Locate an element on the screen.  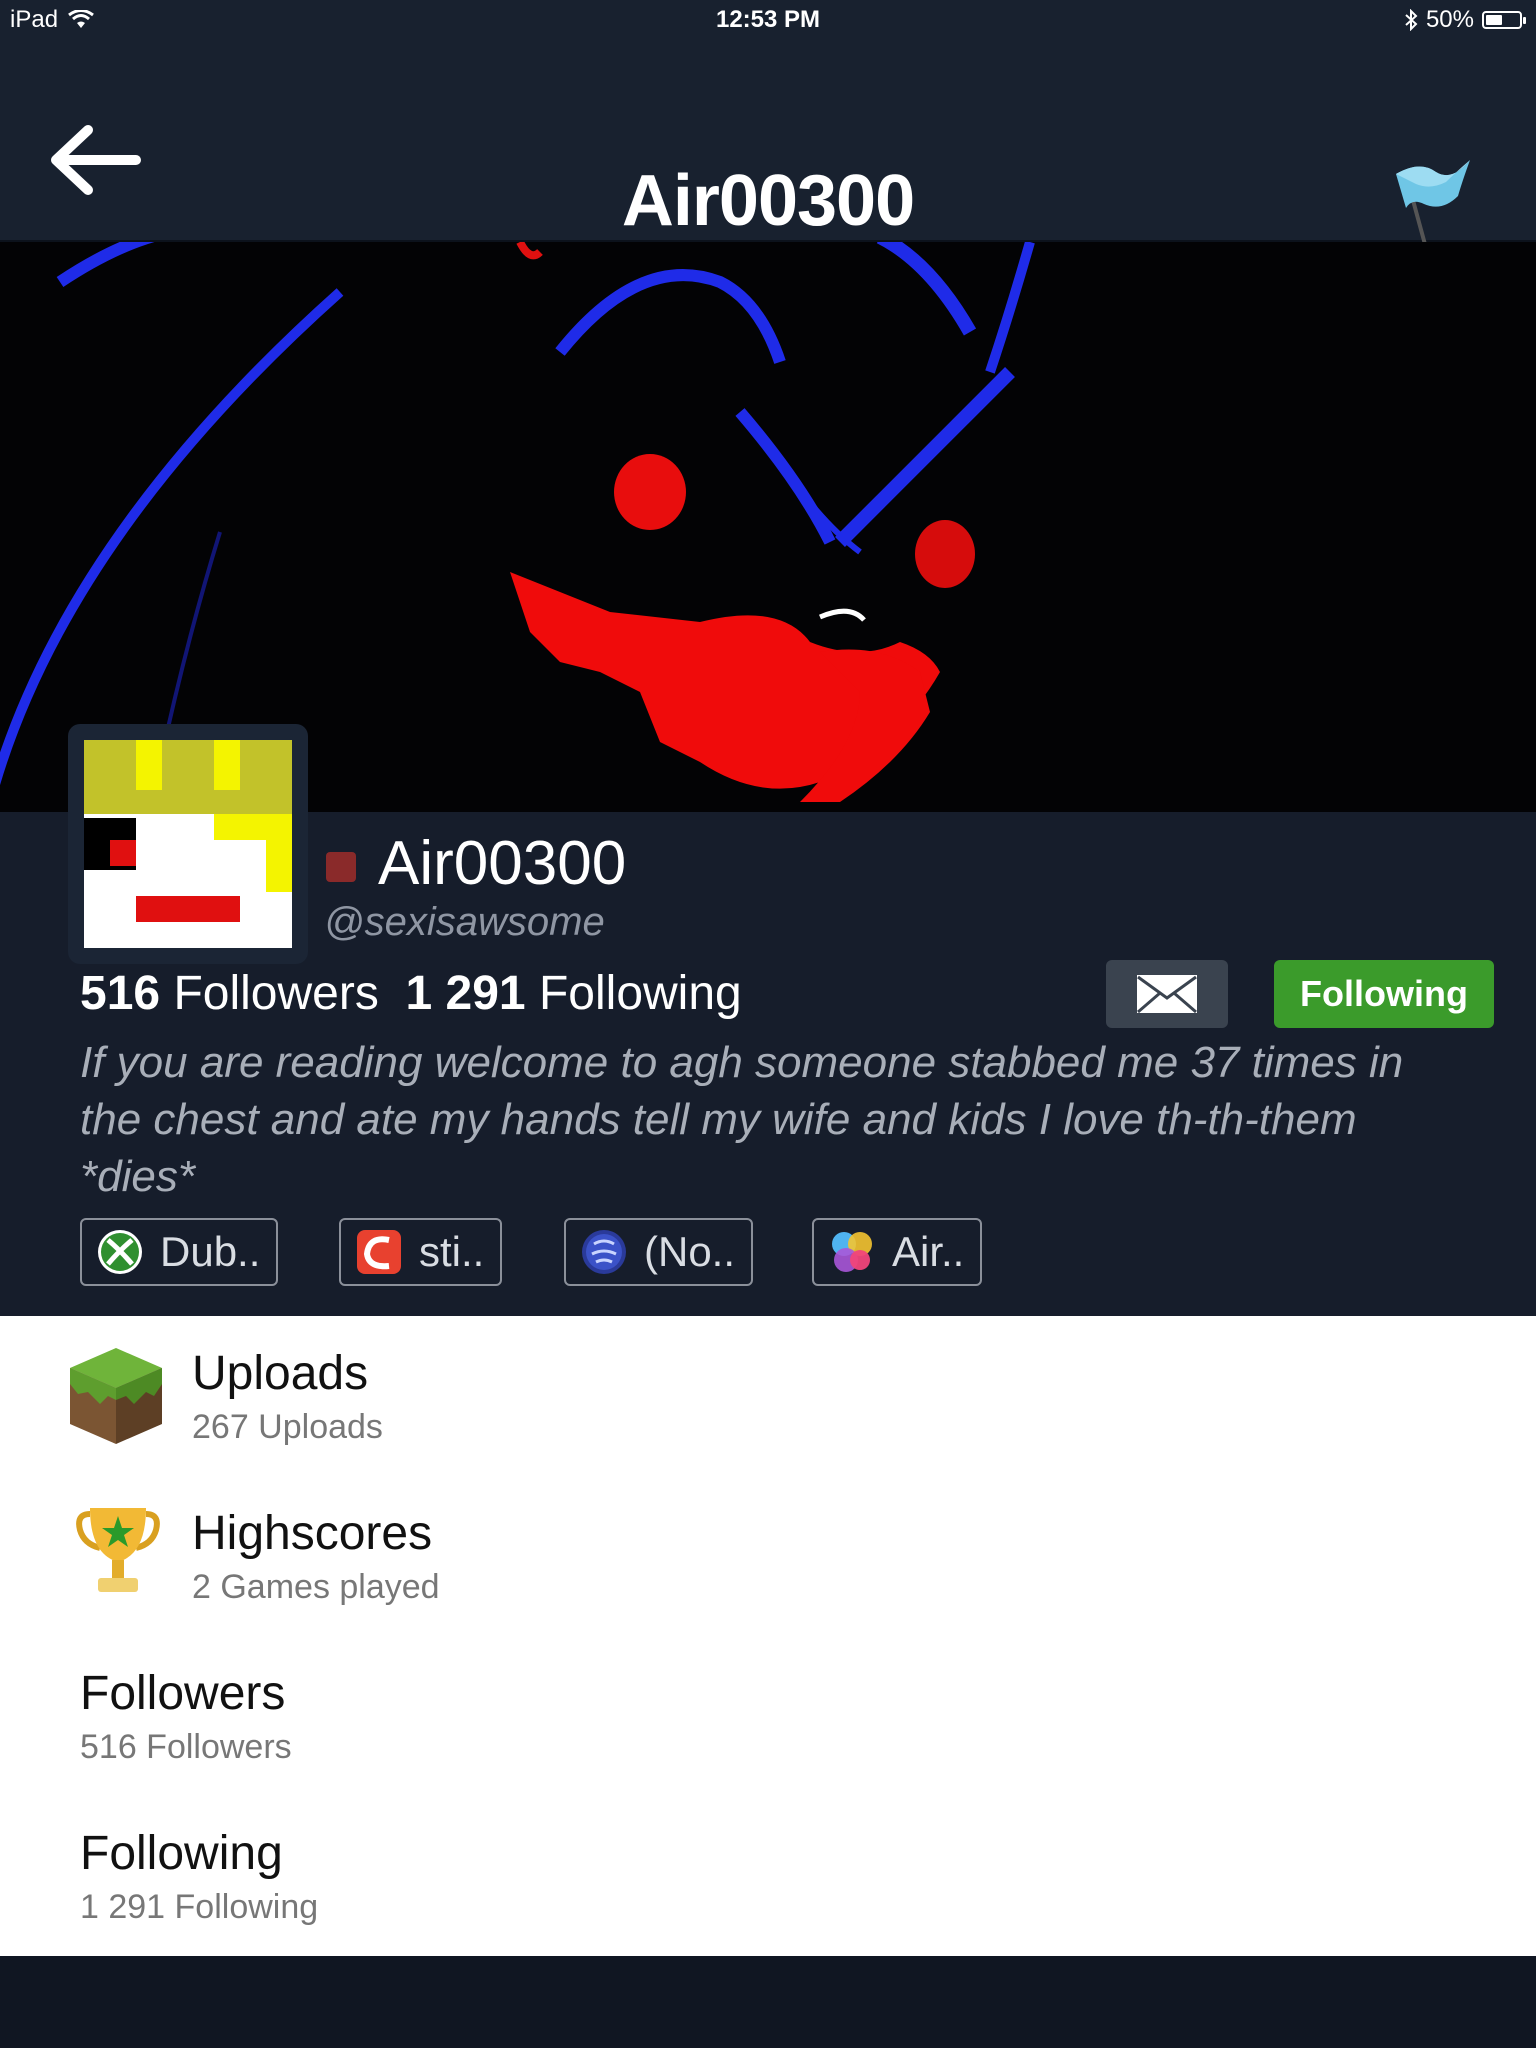
section-title: Uploads is located at coordinates (280, 1373).